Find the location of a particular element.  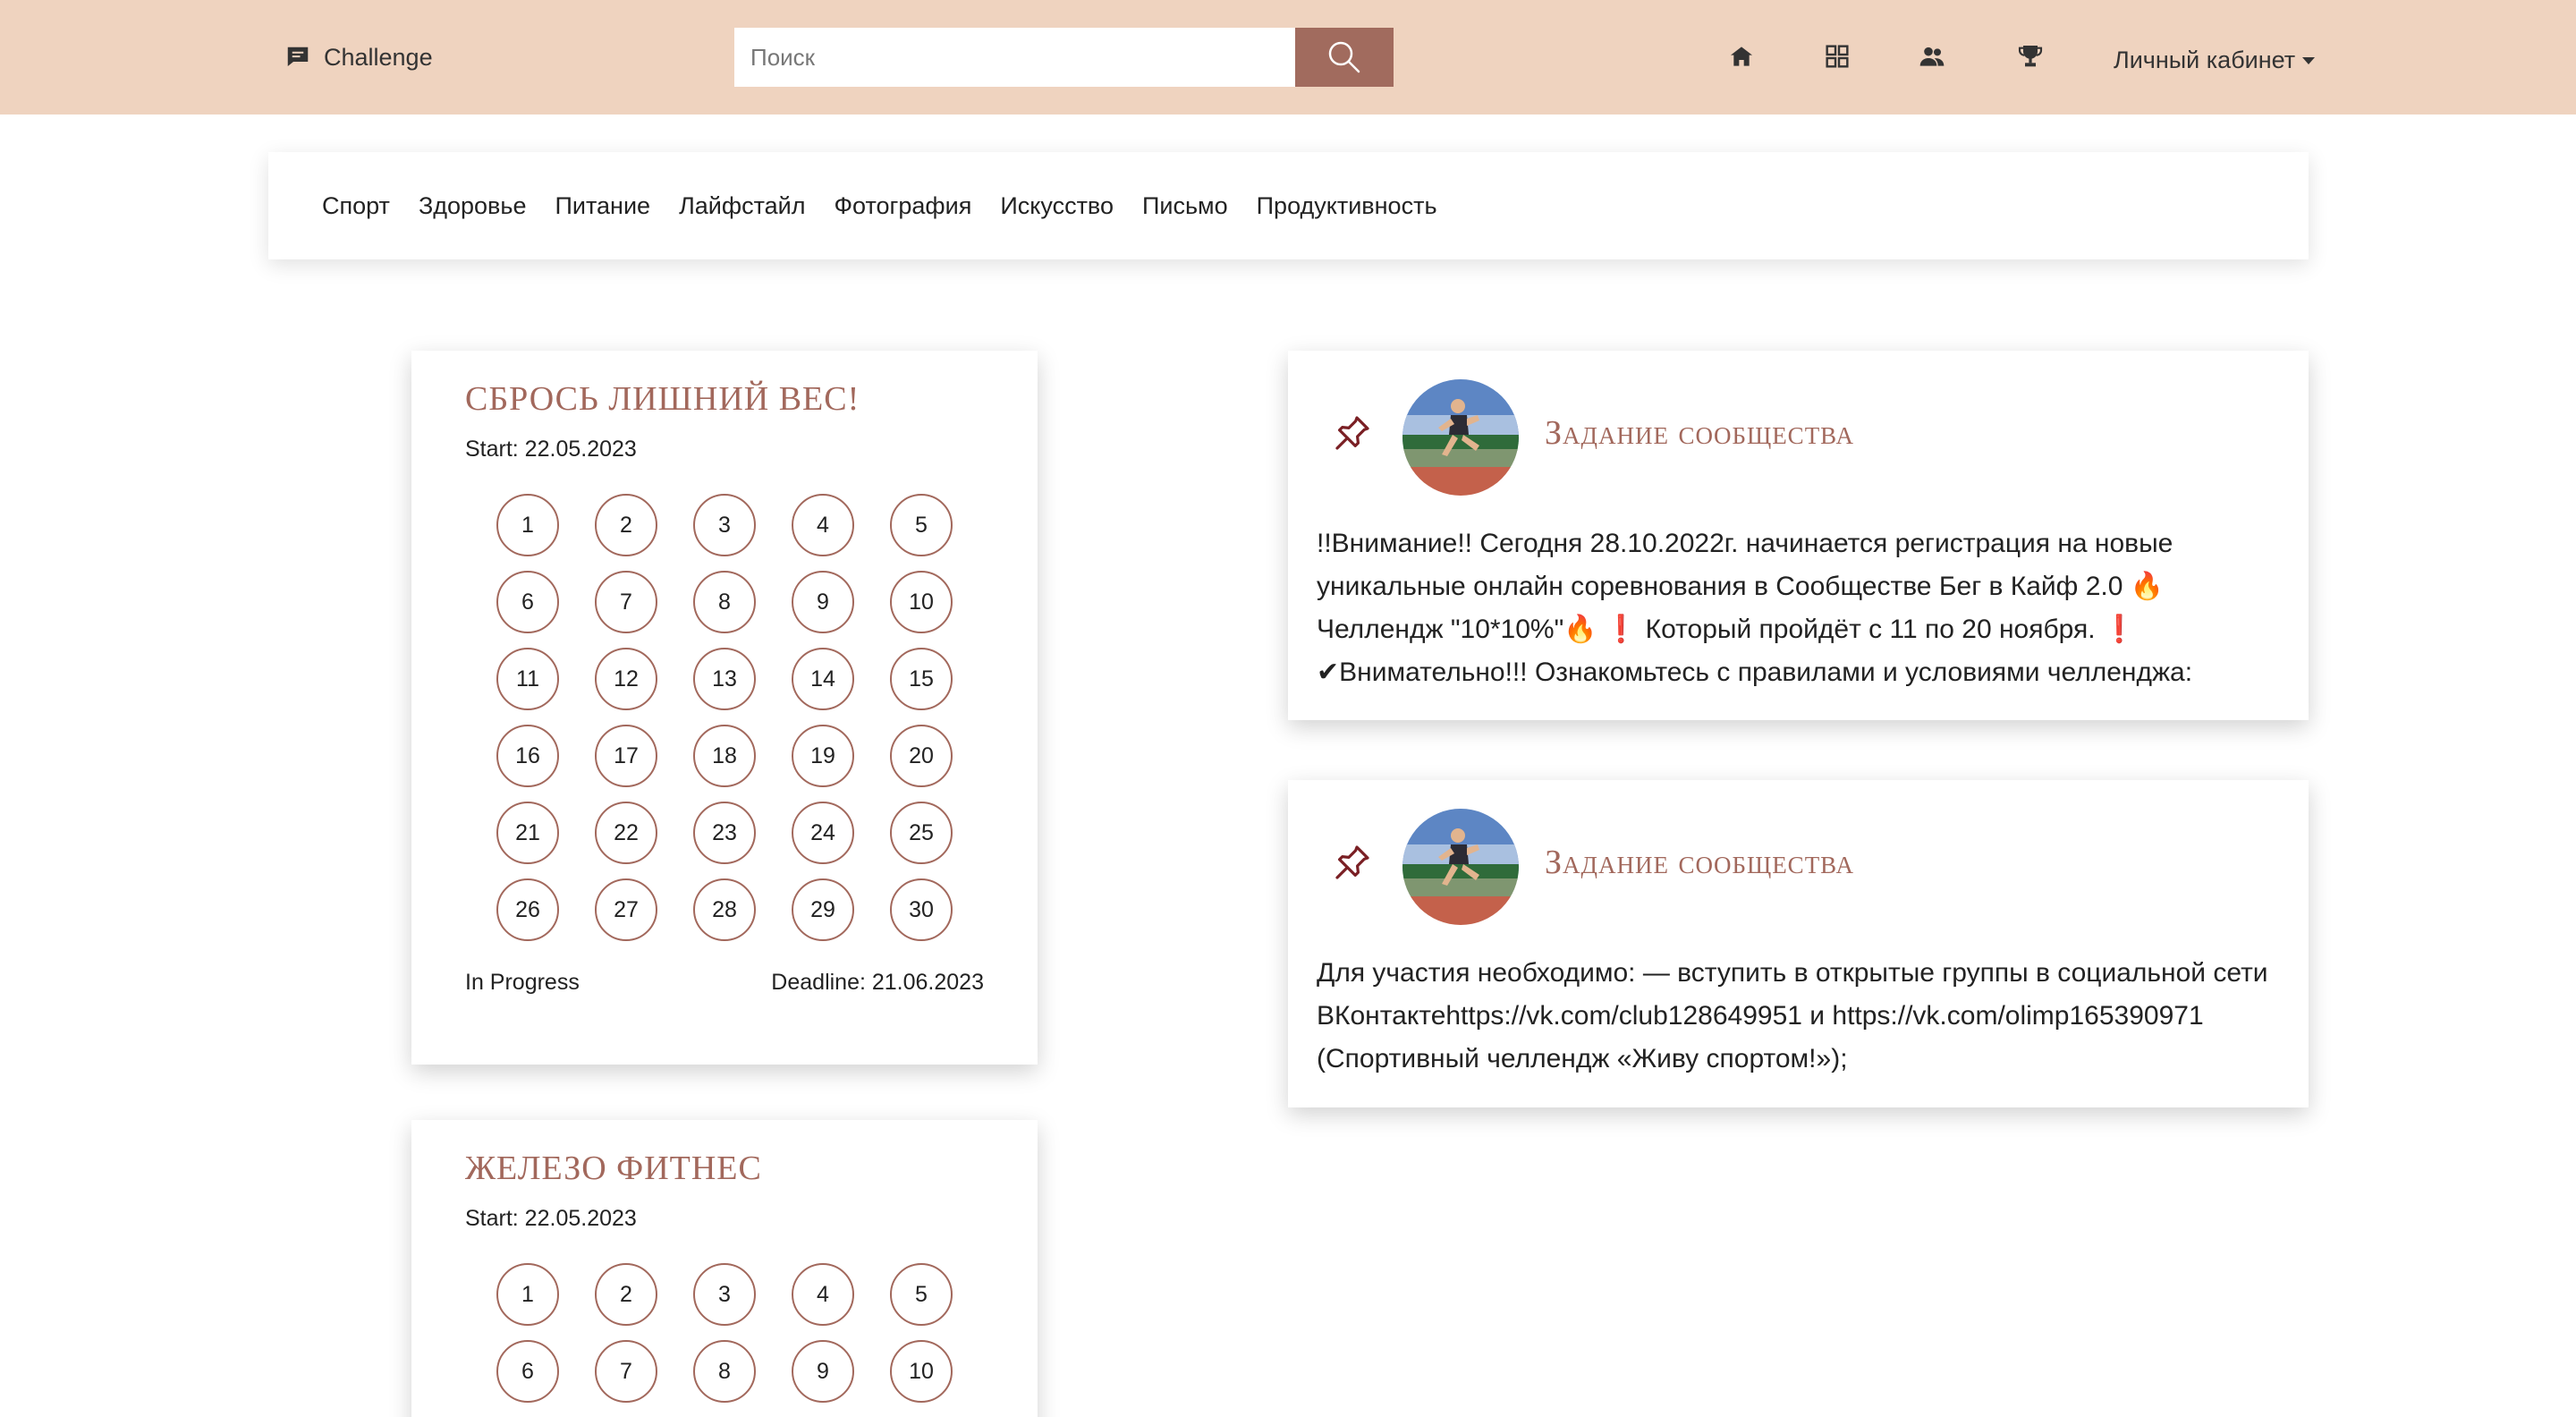

chat-icon is located at coordinates (298, 57).